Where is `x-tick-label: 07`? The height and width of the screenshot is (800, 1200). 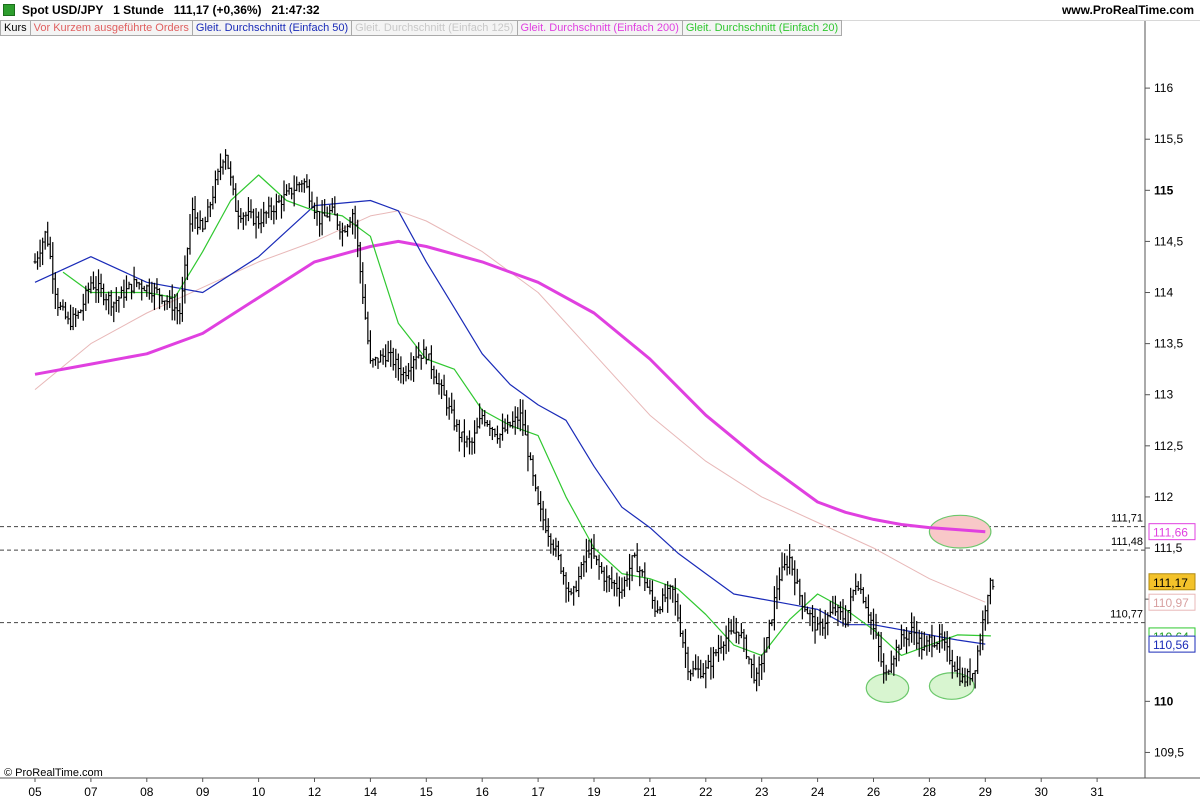
x-tick-label: 07 is located at coordinates (91, 792).